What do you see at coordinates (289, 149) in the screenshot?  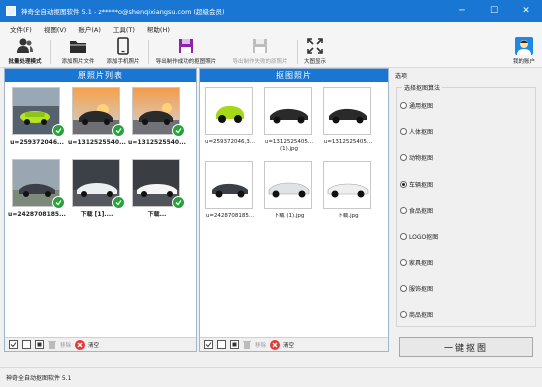 I see `cutout-filename-line2: (1).jpg` at bounding box center [289, 149].